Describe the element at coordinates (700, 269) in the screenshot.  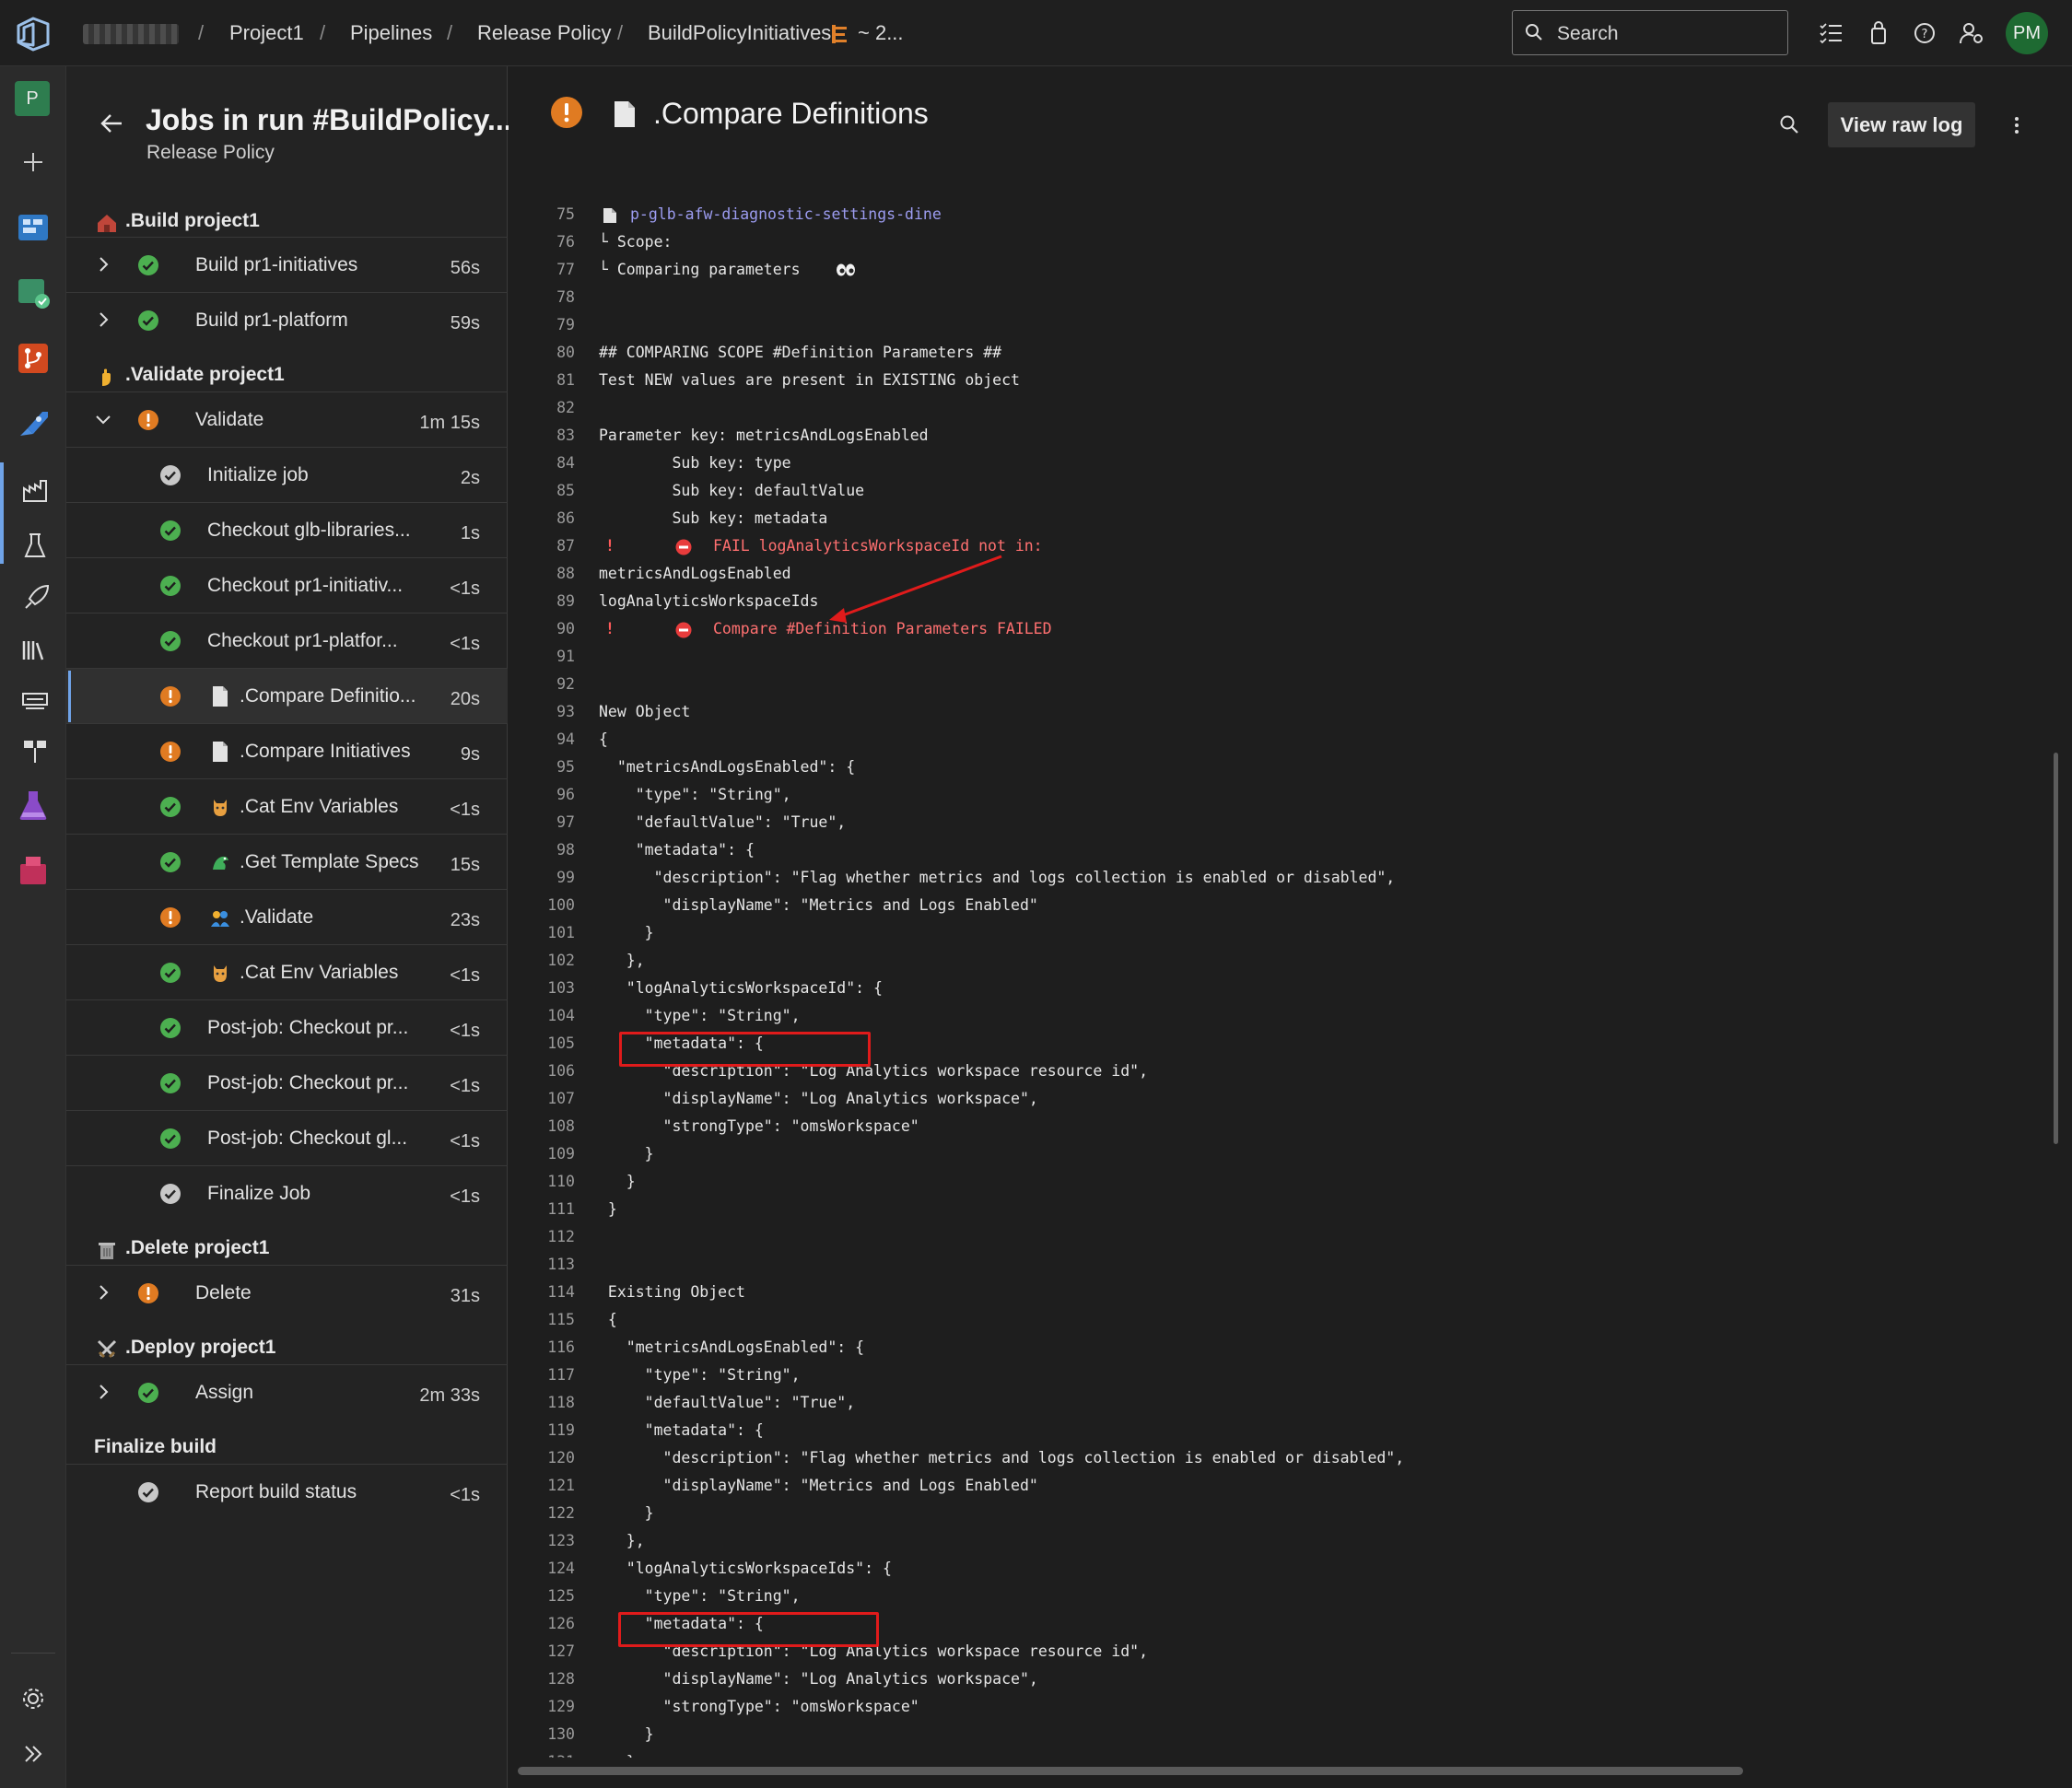
I see `log-text: └ Comparing parameters` at that location.